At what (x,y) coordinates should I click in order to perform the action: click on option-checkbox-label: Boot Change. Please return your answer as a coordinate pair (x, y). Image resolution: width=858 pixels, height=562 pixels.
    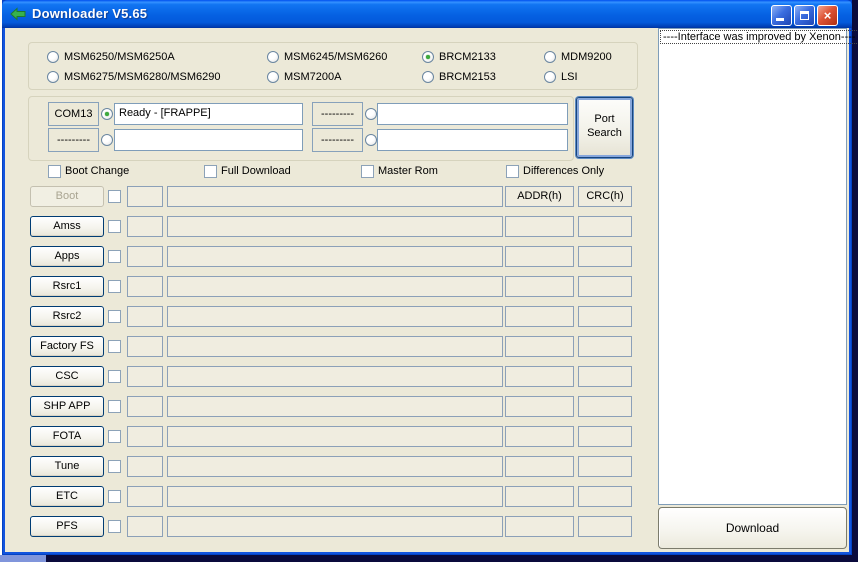
    Looking at the image, I should click on (97, 171).